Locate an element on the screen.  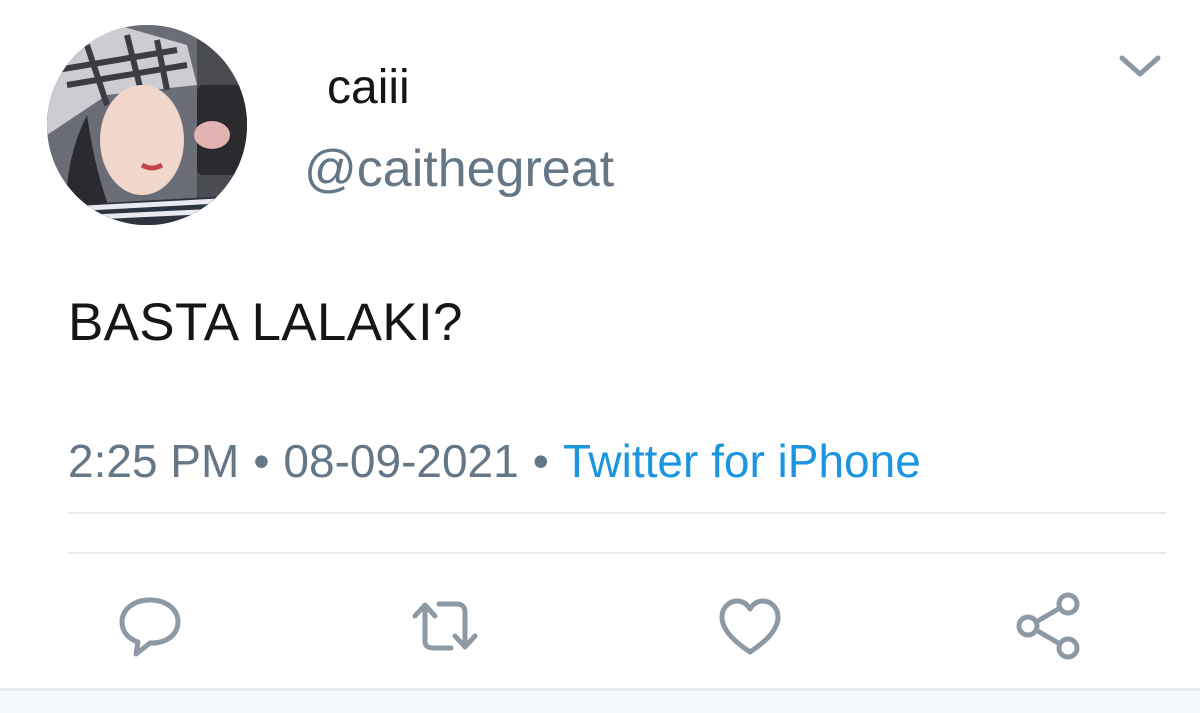
like-button is located at coordinates (750, 626).